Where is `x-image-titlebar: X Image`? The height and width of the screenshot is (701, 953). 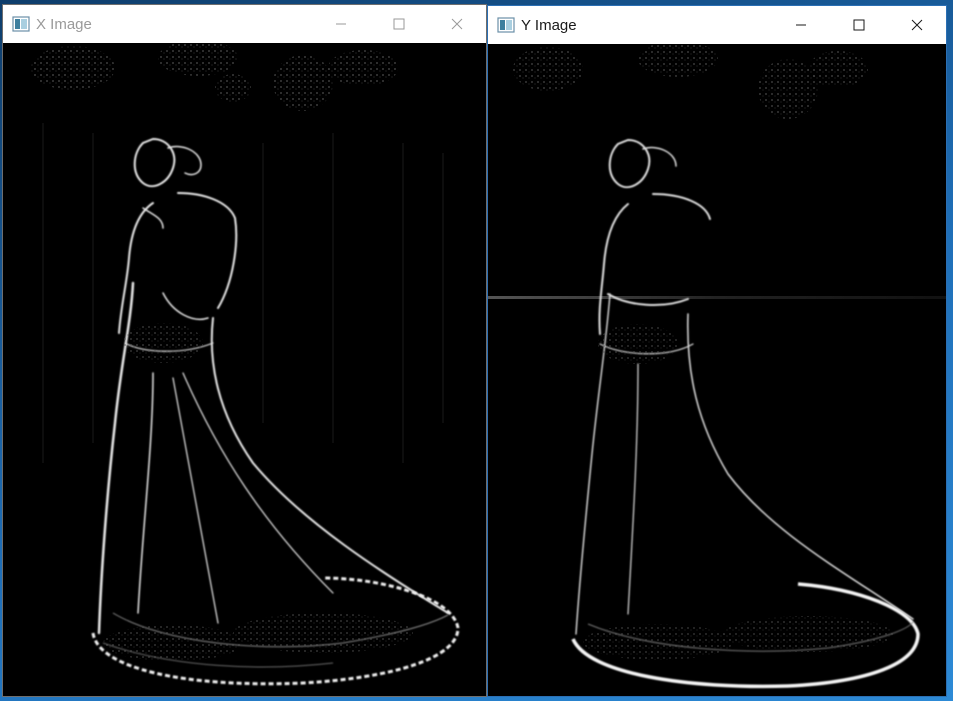
x-image-titlebar: X Image is located at coordinates (244, 24).